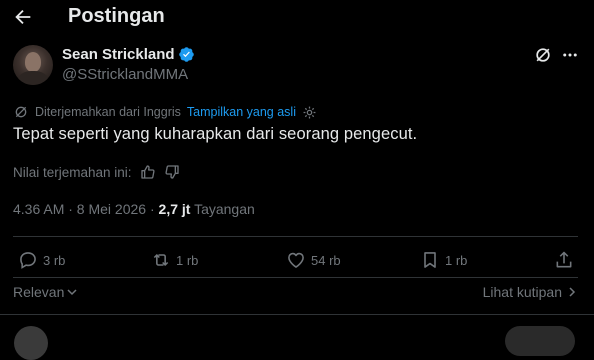 The height and width of the screenshot is (360, 594). What do you see at coordinates (72, 172) in the screenshot?
I see `rate-label: Nilai terjemahan ini:` at bounding box center [72, 172].